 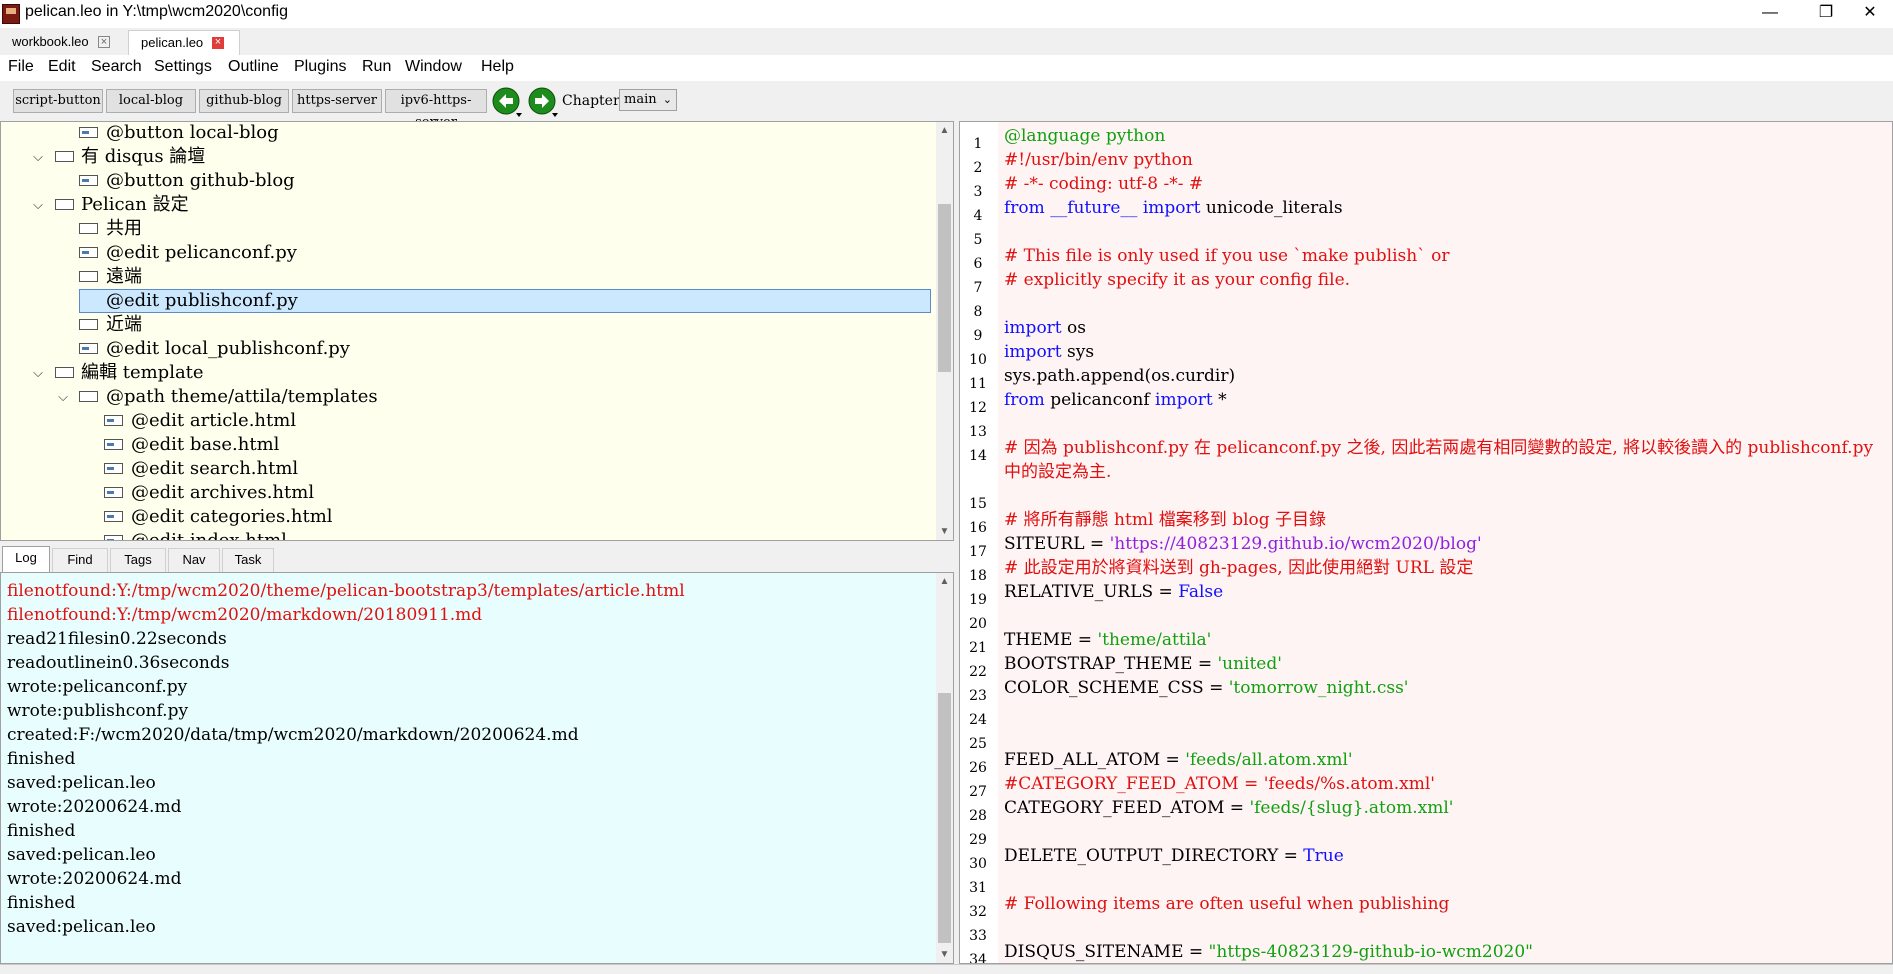 I want to click on close-button: ✕, so click(x=1870, y=14).